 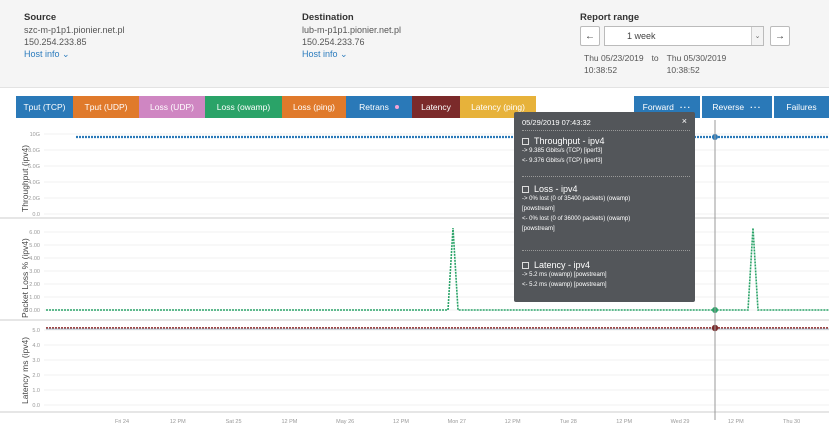 What do you see at coordinates (538, 229) in the screenshot?
I see `tooltip-line: [powstream]` at bounding box center [538, 229].